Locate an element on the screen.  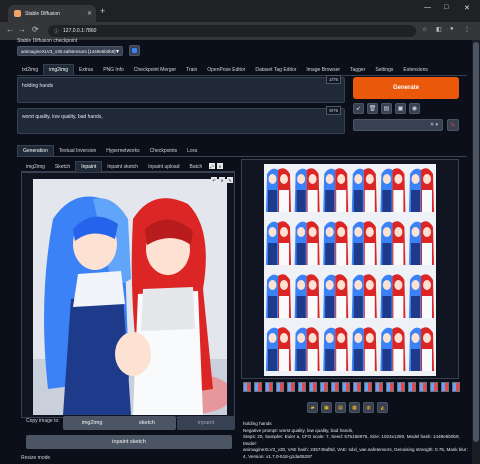
browser-tab: Stable Diffusion ✕ is located at coordinates (52, 13).